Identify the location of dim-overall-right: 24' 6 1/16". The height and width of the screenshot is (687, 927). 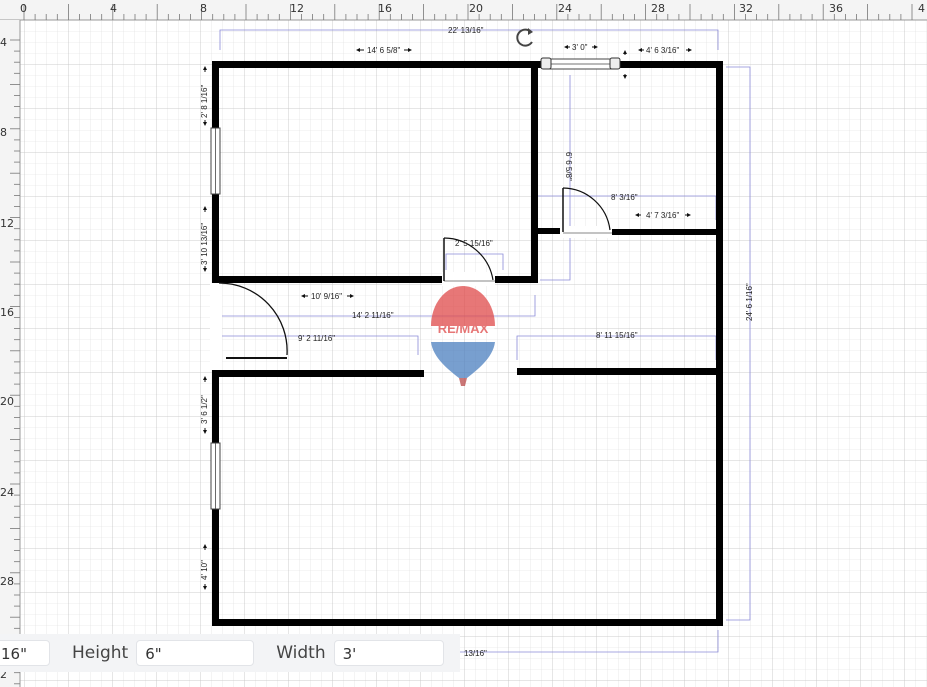
(749, 302).